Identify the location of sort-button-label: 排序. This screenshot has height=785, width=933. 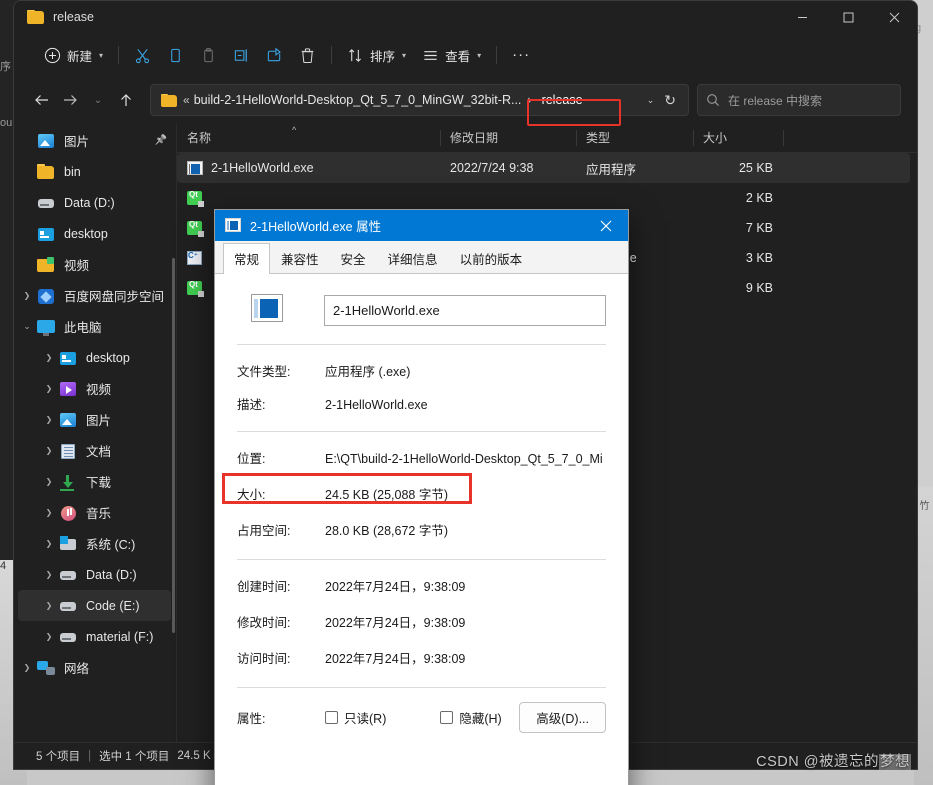
(383, 56).